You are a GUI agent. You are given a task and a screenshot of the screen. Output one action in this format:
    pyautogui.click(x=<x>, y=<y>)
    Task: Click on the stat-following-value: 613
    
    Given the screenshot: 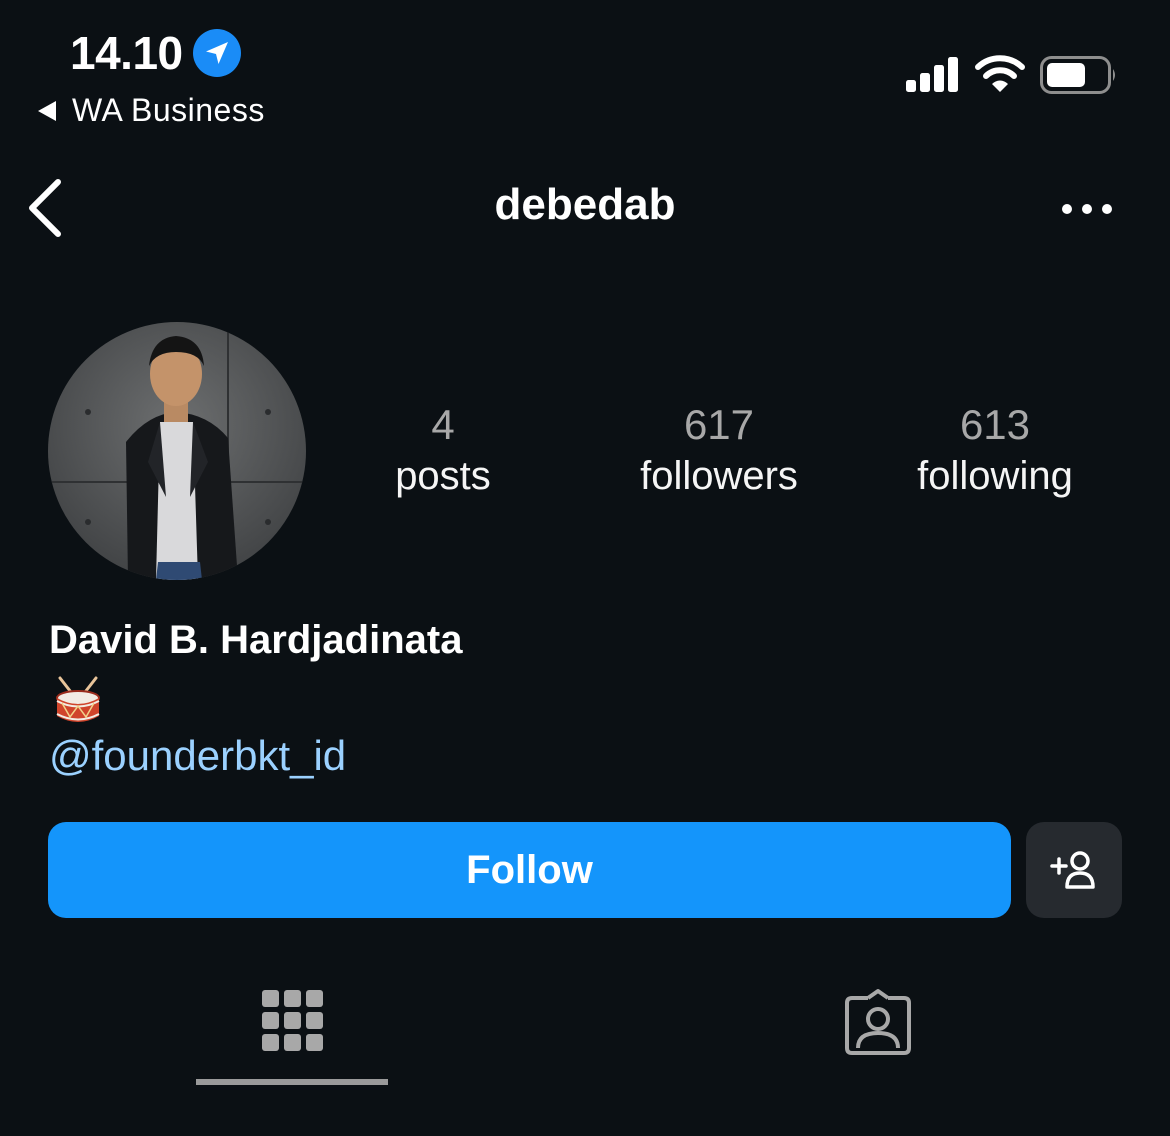 What is the action you would take?
    pyautogui.click(x=995, y=424)
    